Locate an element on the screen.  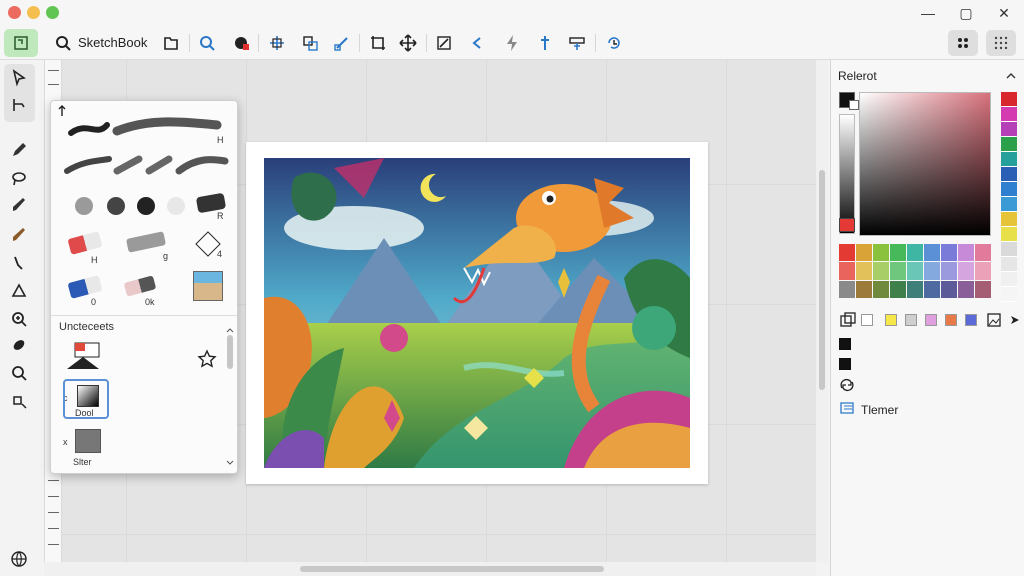
pencil-icon is located at coordinates (19, 150).